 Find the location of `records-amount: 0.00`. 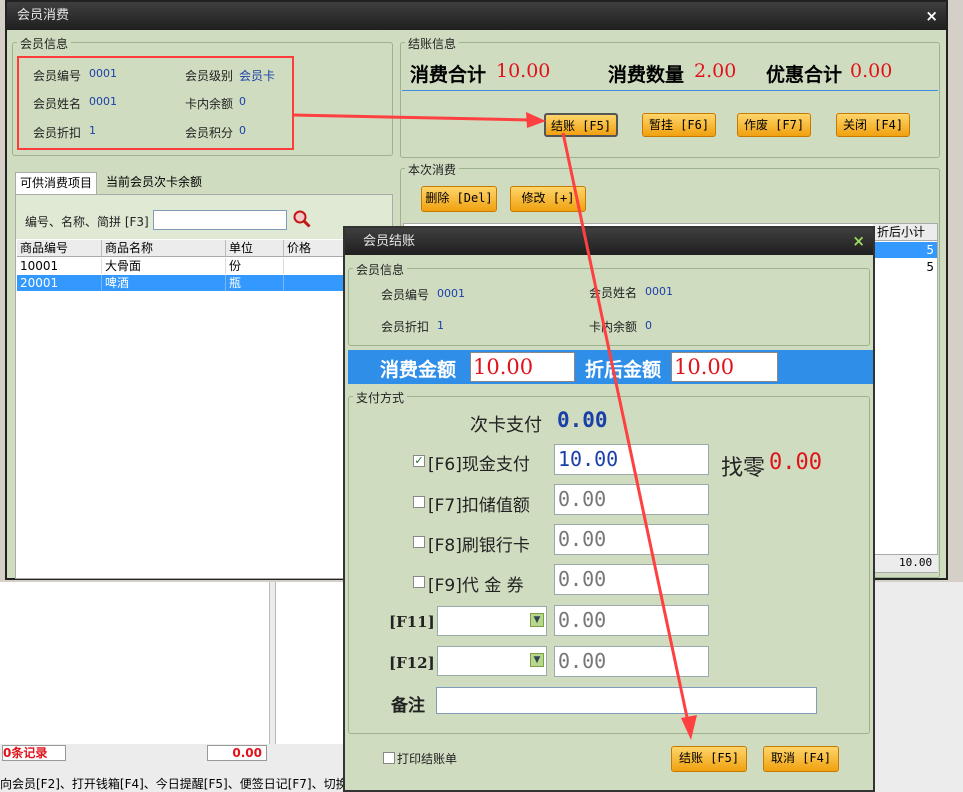

records-amount: 0.00 is located at coordinates (237, 753).